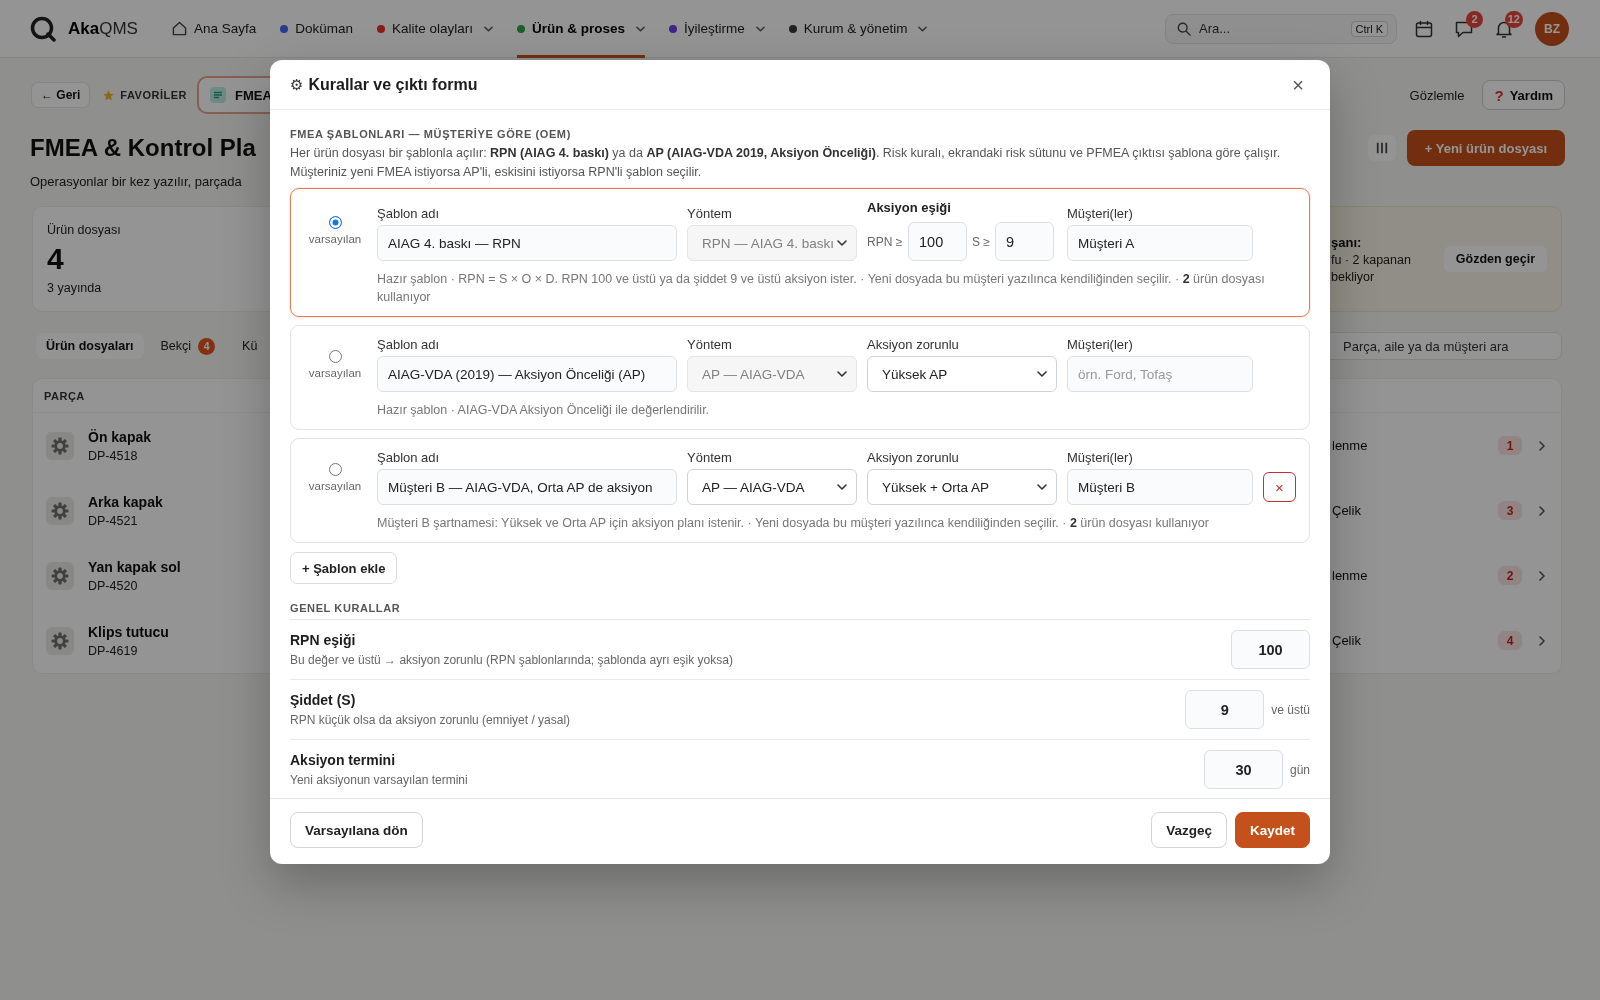 The width and height of the screenshot is (1600, 1000). Describe the element at coordinates (1371, 259) in the screenshot. I see `notice-text: fu · 2 kapanan` at that location.